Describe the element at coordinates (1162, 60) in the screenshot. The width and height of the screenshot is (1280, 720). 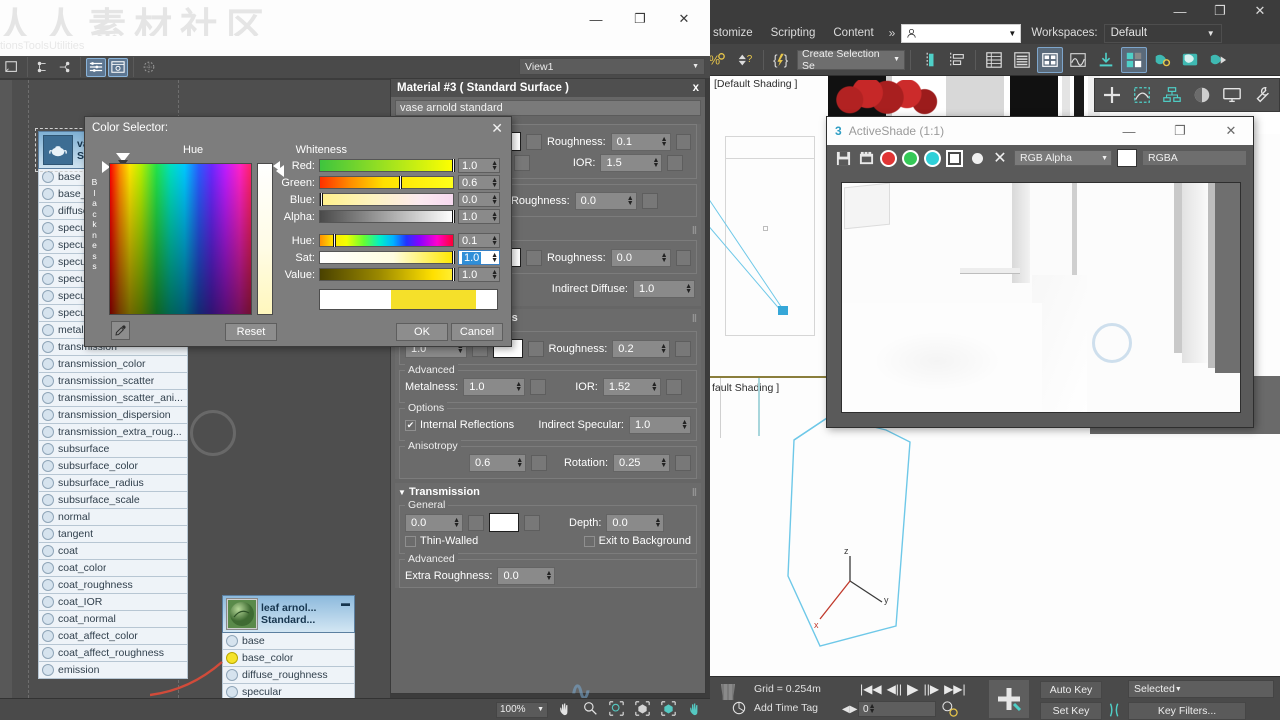
I see `render-production-icon` at that location.